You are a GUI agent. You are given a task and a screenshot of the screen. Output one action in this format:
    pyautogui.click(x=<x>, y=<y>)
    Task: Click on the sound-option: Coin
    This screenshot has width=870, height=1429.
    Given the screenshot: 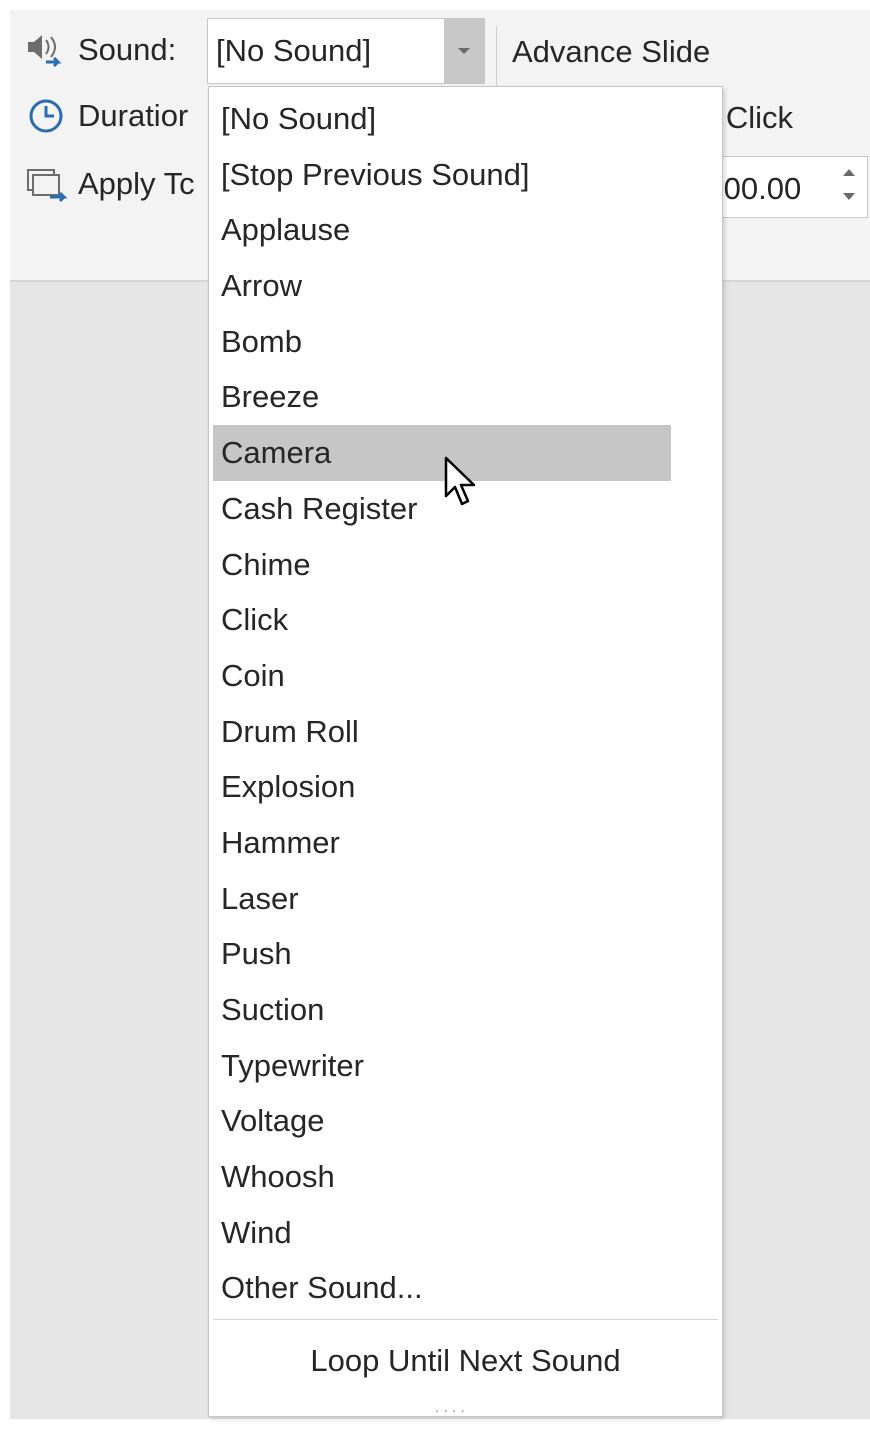 What is the action you would take?
    pyautogui.click(x=442, y=676)
    